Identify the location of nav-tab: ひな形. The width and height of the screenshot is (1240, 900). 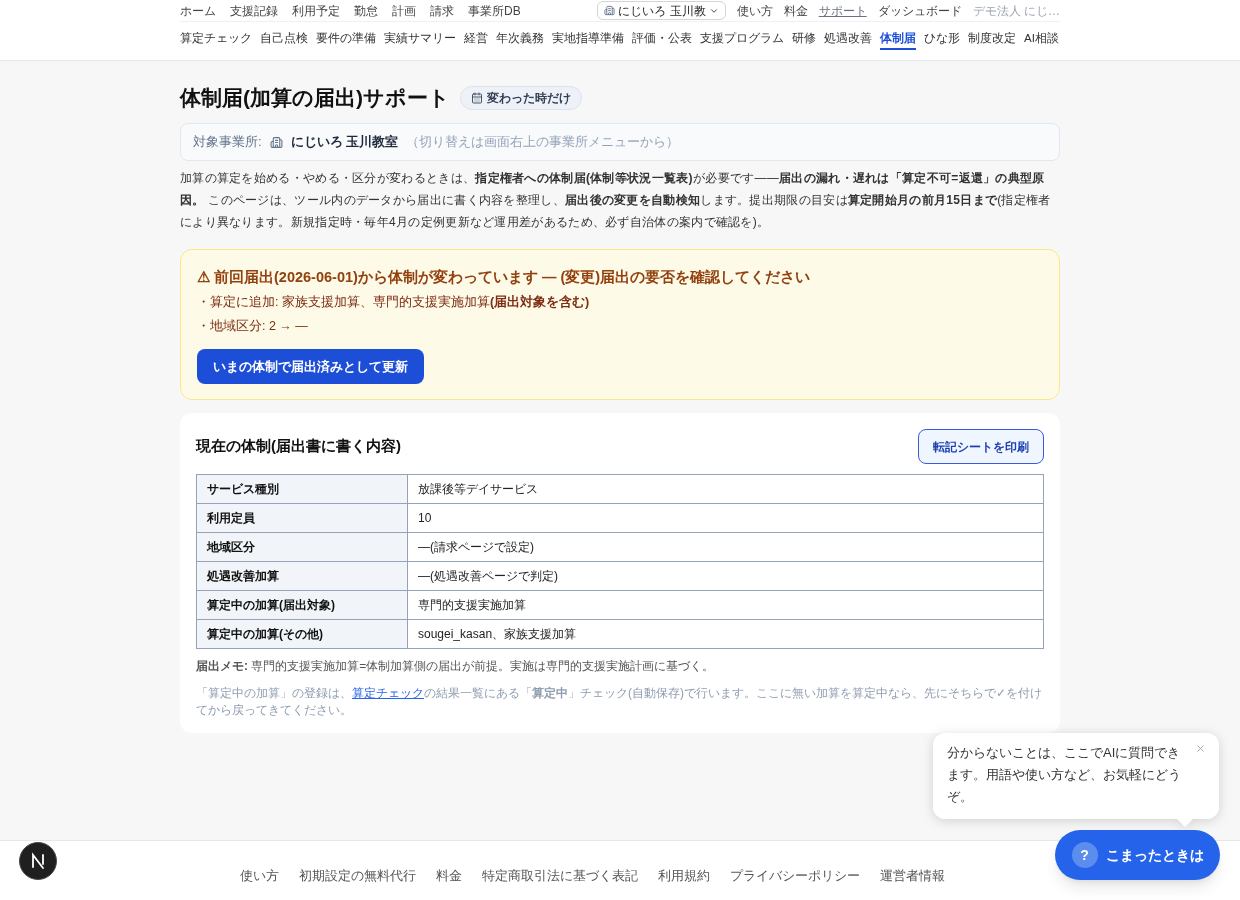
(942, 40).